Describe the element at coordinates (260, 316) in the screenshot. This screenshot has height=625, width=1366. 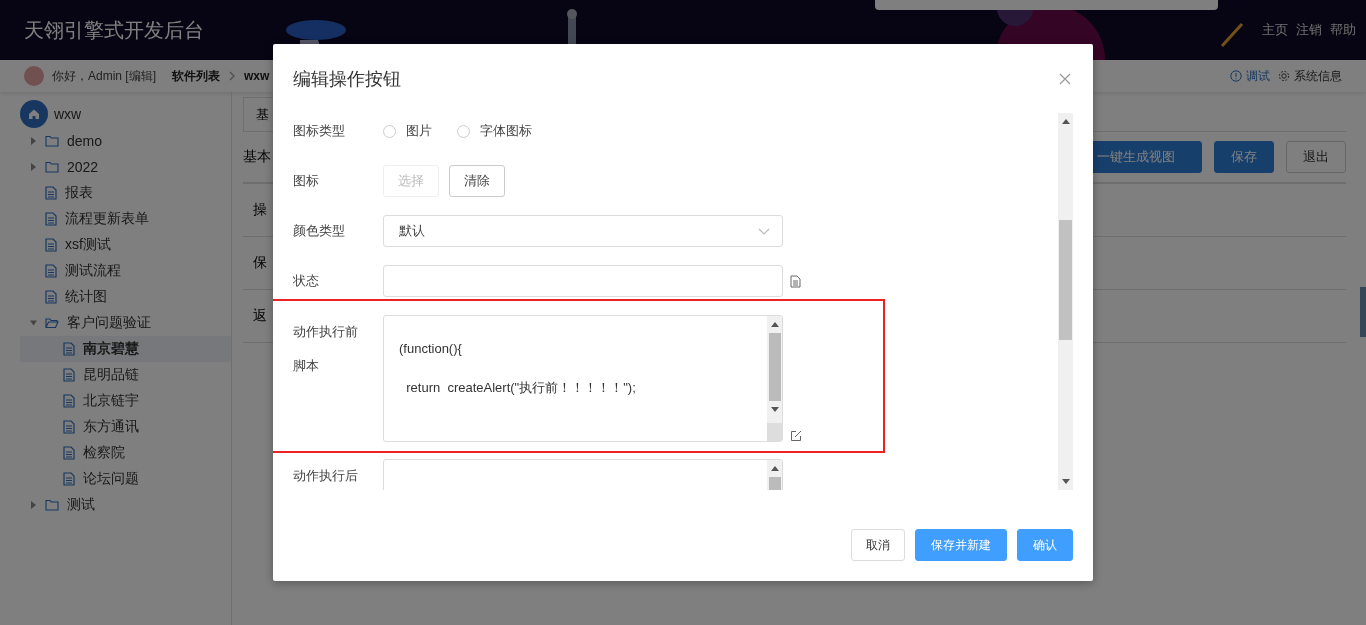
I see `row-label: 返` at that location.